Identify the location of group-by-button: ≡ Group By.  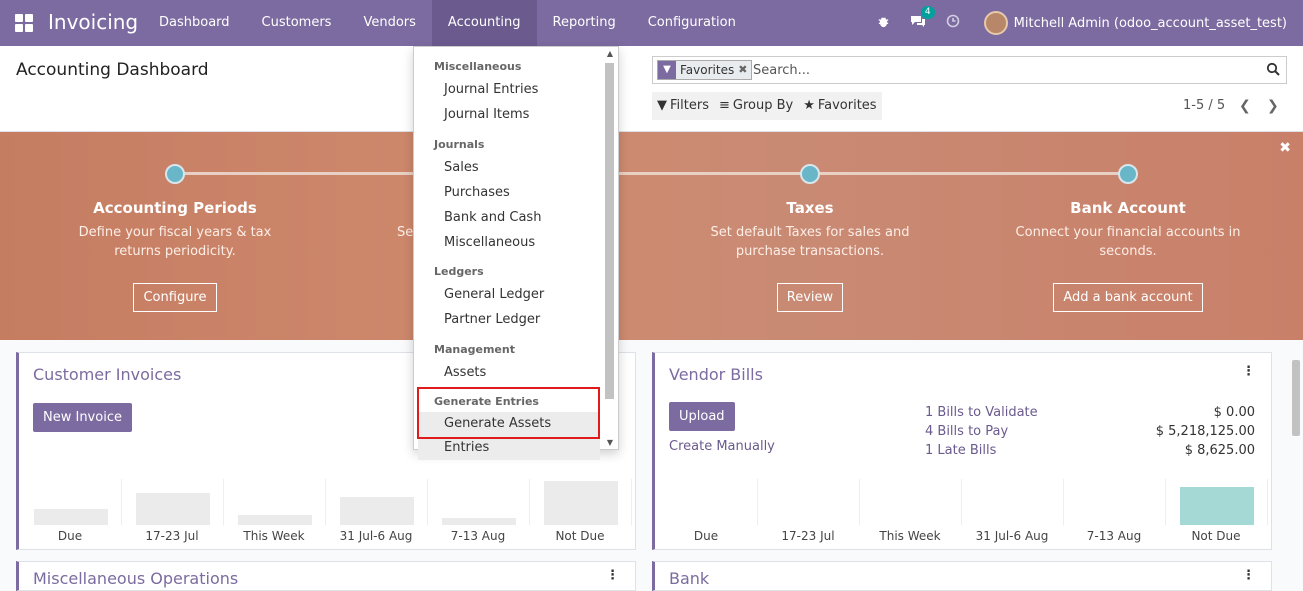
(756, 106).